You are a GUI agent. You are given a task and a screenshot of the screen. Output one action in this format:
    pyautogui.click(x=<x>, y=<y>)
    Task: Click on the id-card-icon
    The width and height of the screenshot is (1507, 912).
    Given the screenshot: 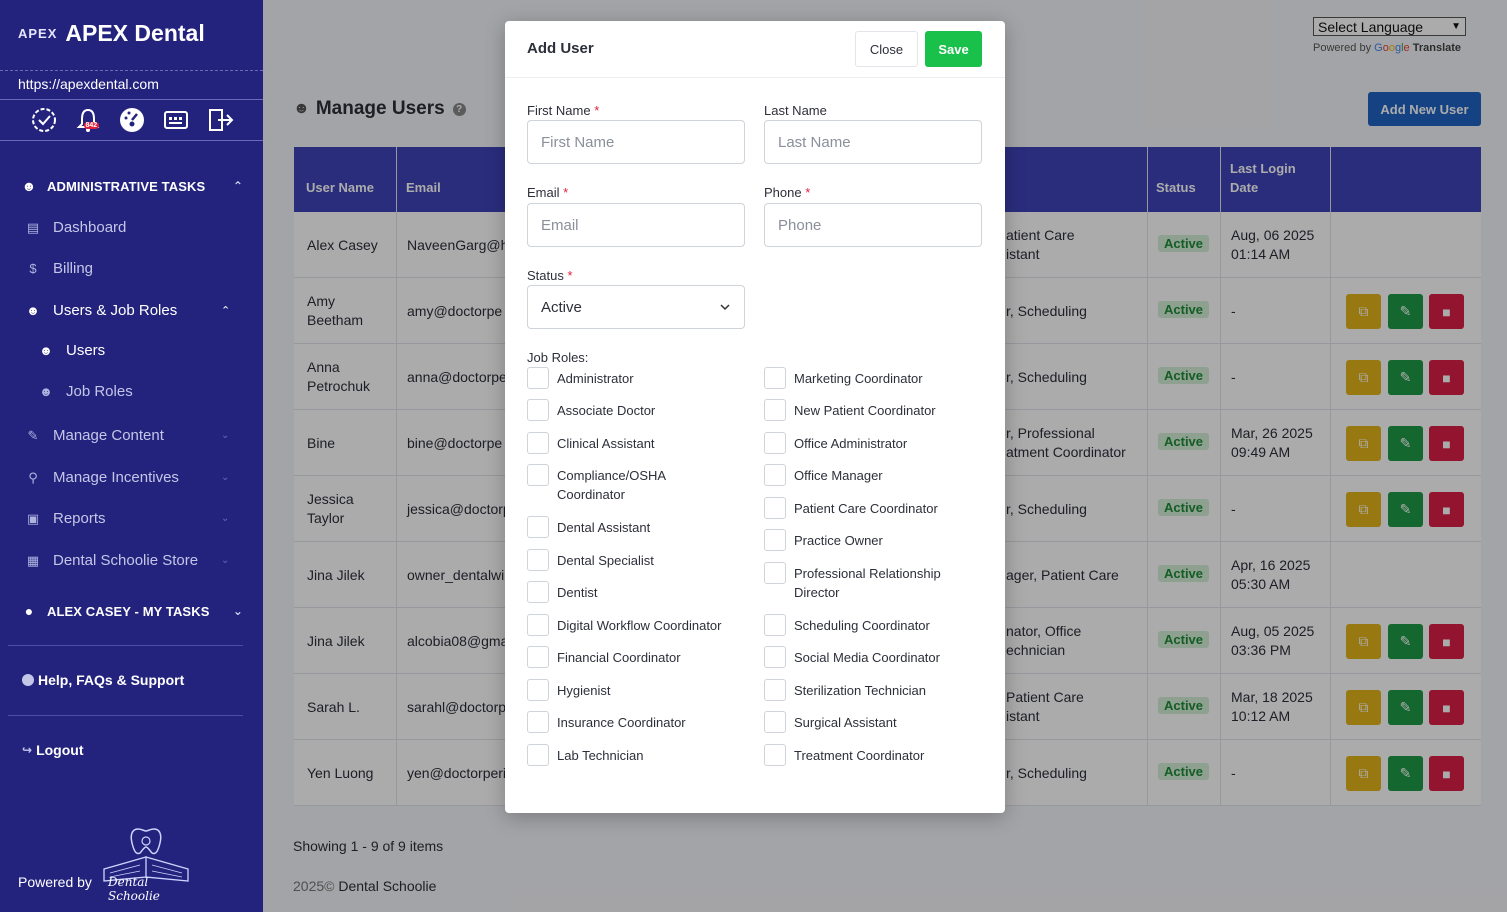 What is the action you would take?
    pyautogui.click(x=176, y=120)
    